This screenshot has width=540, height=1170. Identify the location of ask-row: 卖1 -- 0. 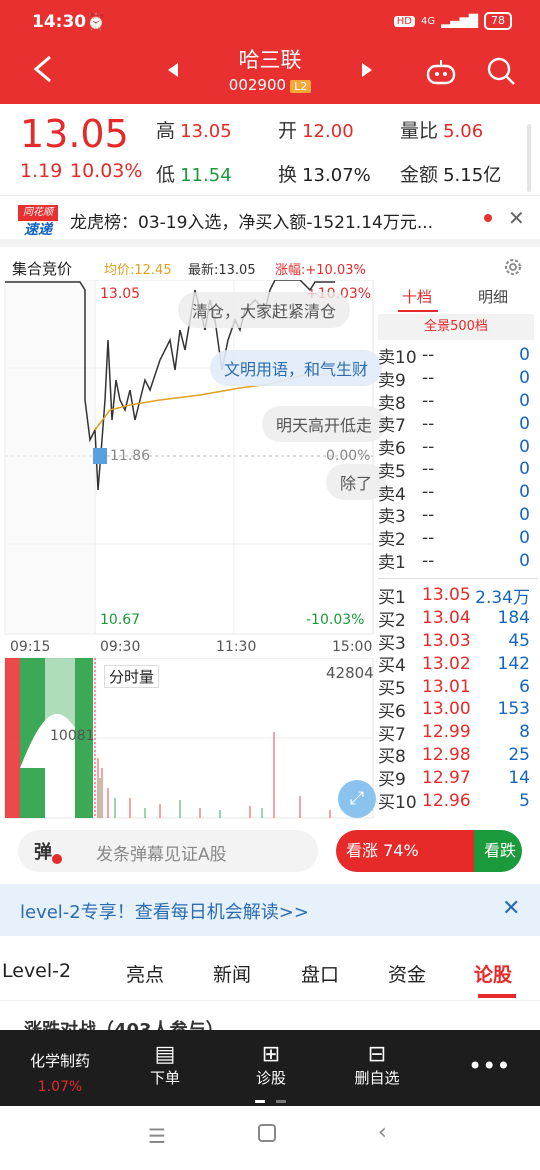
(458, 561).